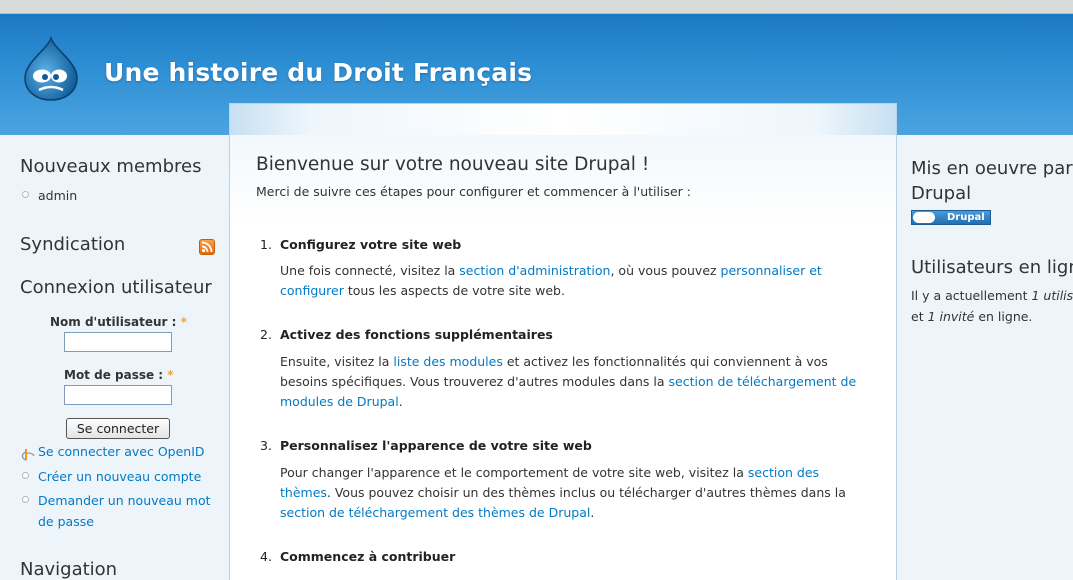 The height and width of the screenshot is (580, 1073). I want to click on username-input, so click(118, 342).